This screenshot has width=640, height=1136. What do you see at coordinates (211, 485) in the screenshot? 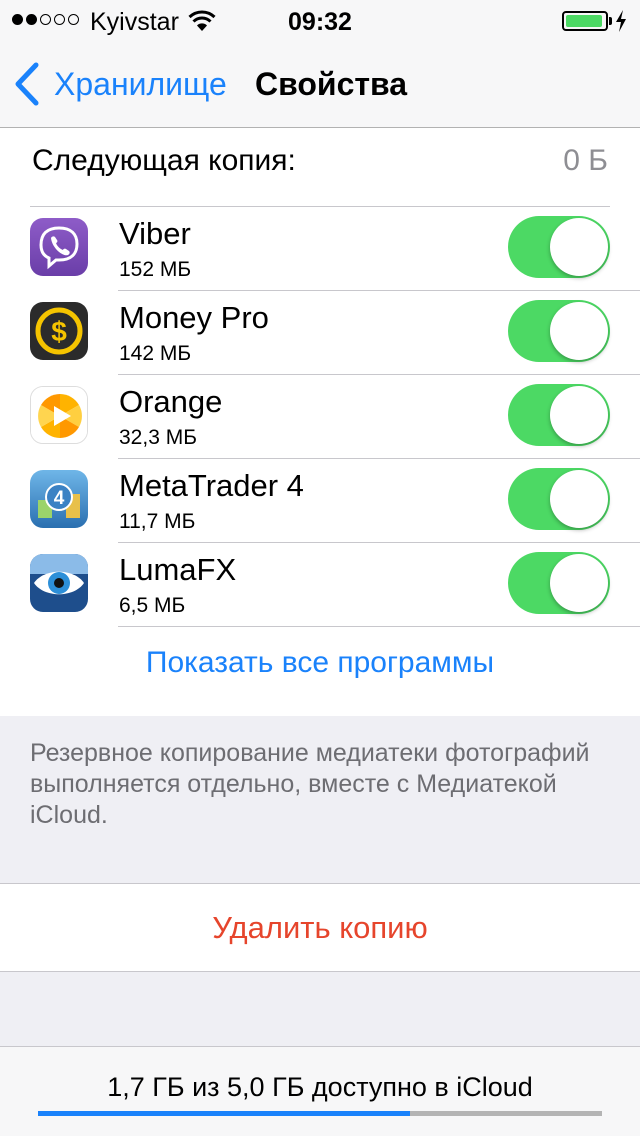
I see `app-name: MetaTrader 4` at bounding box center [211, 485].